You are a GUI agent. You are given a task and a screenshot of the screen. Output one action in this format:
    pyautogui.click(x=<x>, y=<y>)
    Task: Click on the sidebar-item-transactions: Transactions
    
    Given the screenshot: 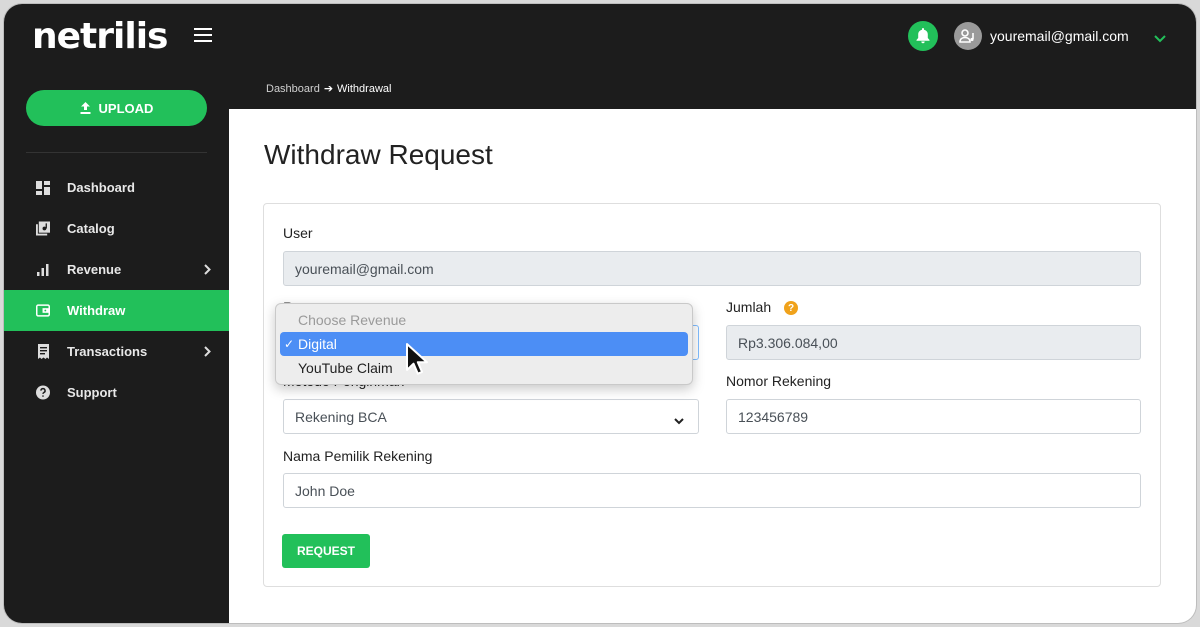 What is the action you would take?
    pyautogui.click(x=116, y=351)
    